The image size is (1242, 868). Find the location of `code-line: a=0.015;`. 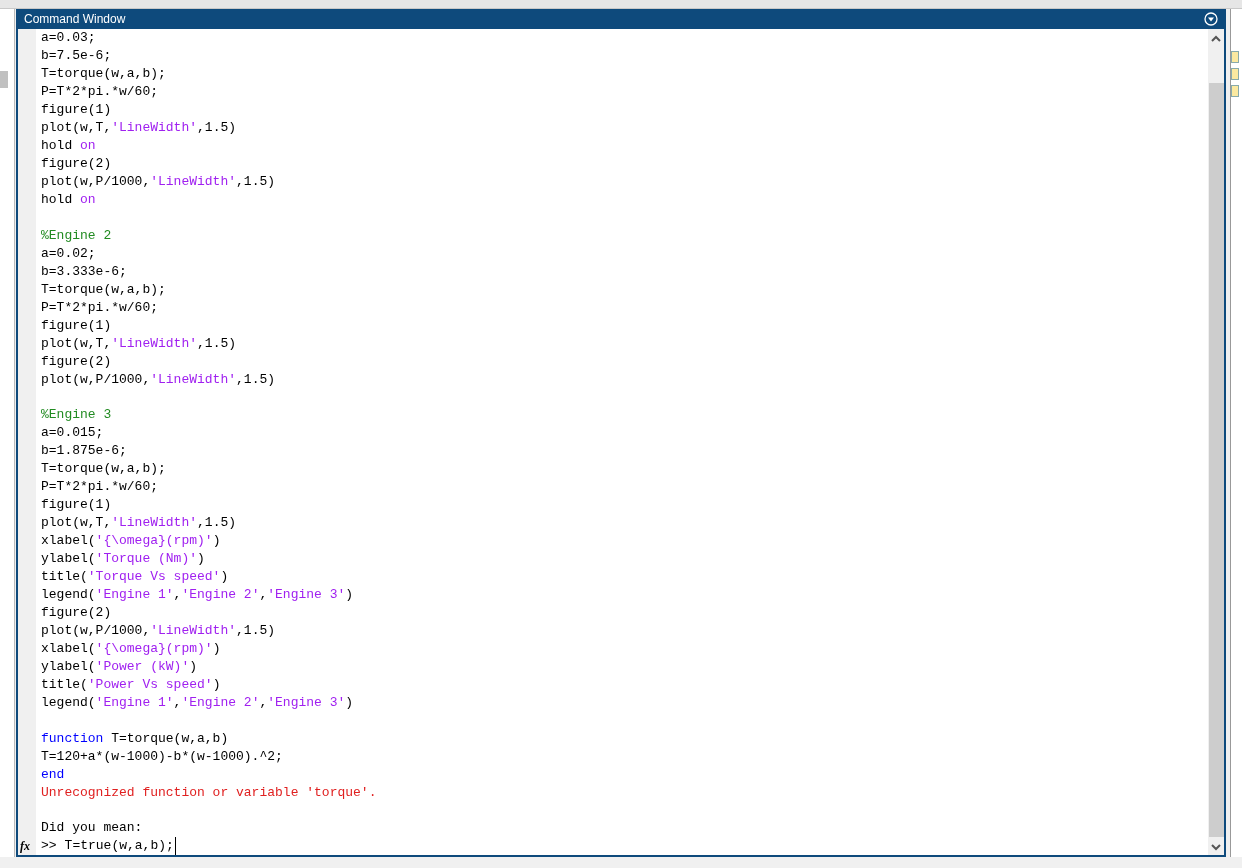

code-line: a=0.015; is located at coordinates (73, 433).